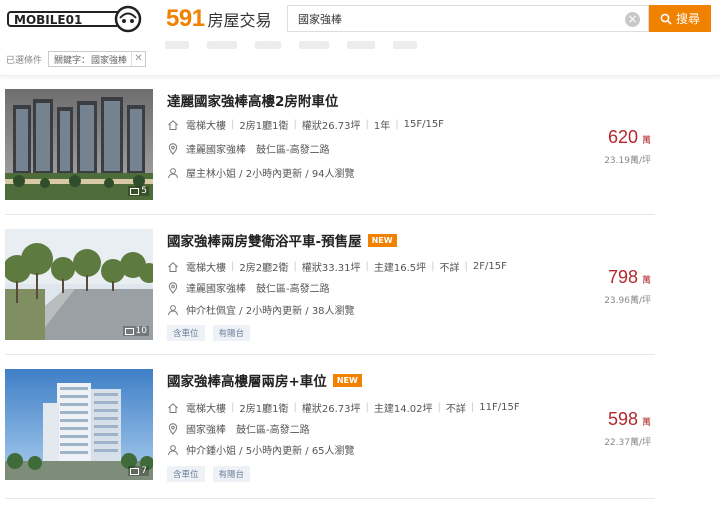 The width and height of the screenshot is (720, 506). I want to click on listing-title: 國家強棒高樓層兩房+車位 NEW, so click(264, 380).